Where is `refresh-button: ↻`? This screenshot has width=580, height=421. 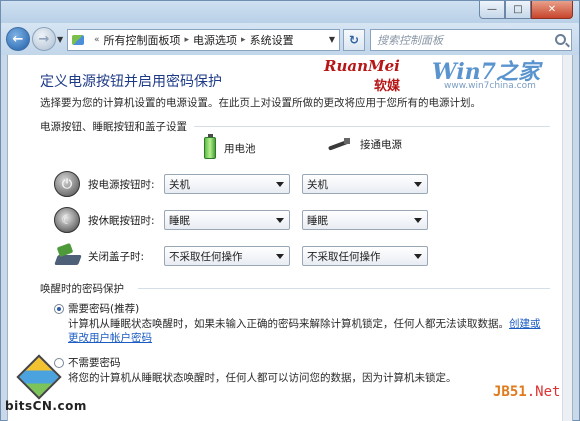 refresh-button: ↻ is located at coordinates (354, 40).